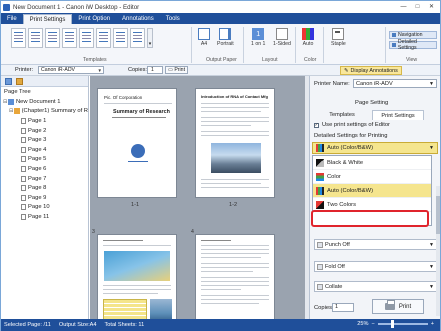 Image resolution: width=441 pixels, height=331 pixels. What do you see at coordinates (8, 81) in the screenshot?
I see `page-tree-tab-icon` at bounding box center [8, 81].